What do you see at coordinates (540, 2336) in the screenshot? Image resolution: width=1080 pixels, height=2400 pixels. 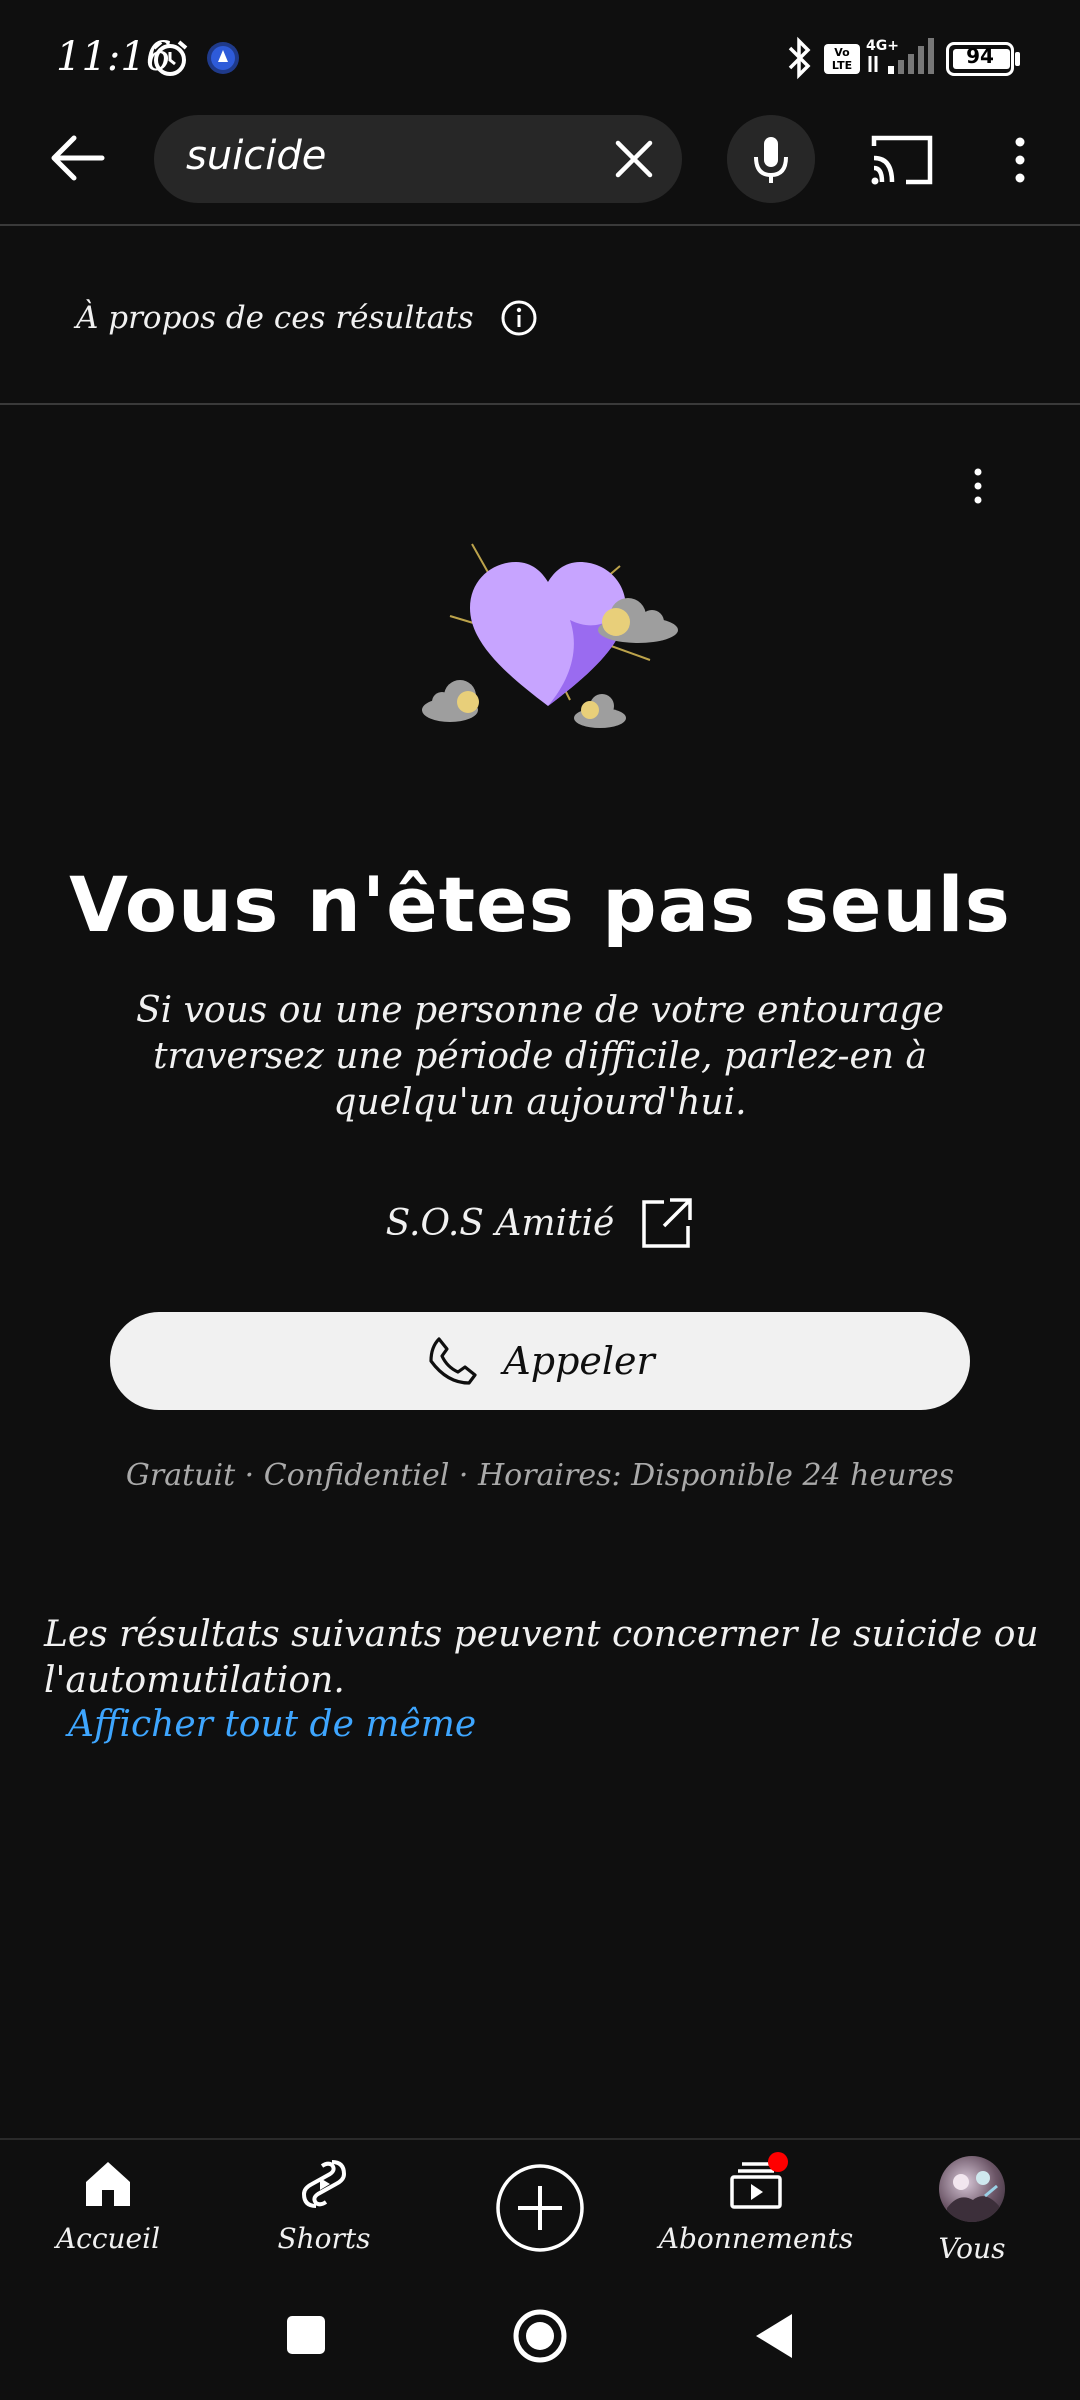 I see `home-button-icon` at bounding box center [540, 2336].